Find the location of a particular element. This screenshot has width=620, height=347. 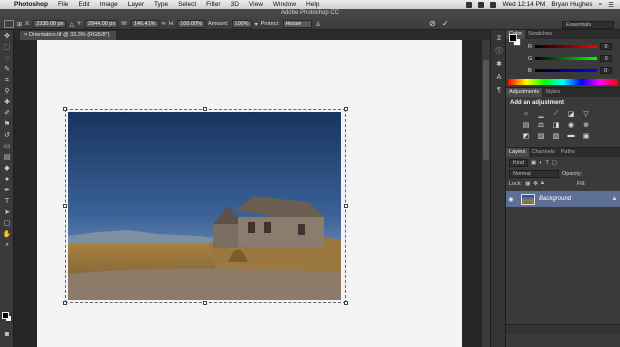

brightness-contrast-icon: ☼ is located at coordinates (526, 114).